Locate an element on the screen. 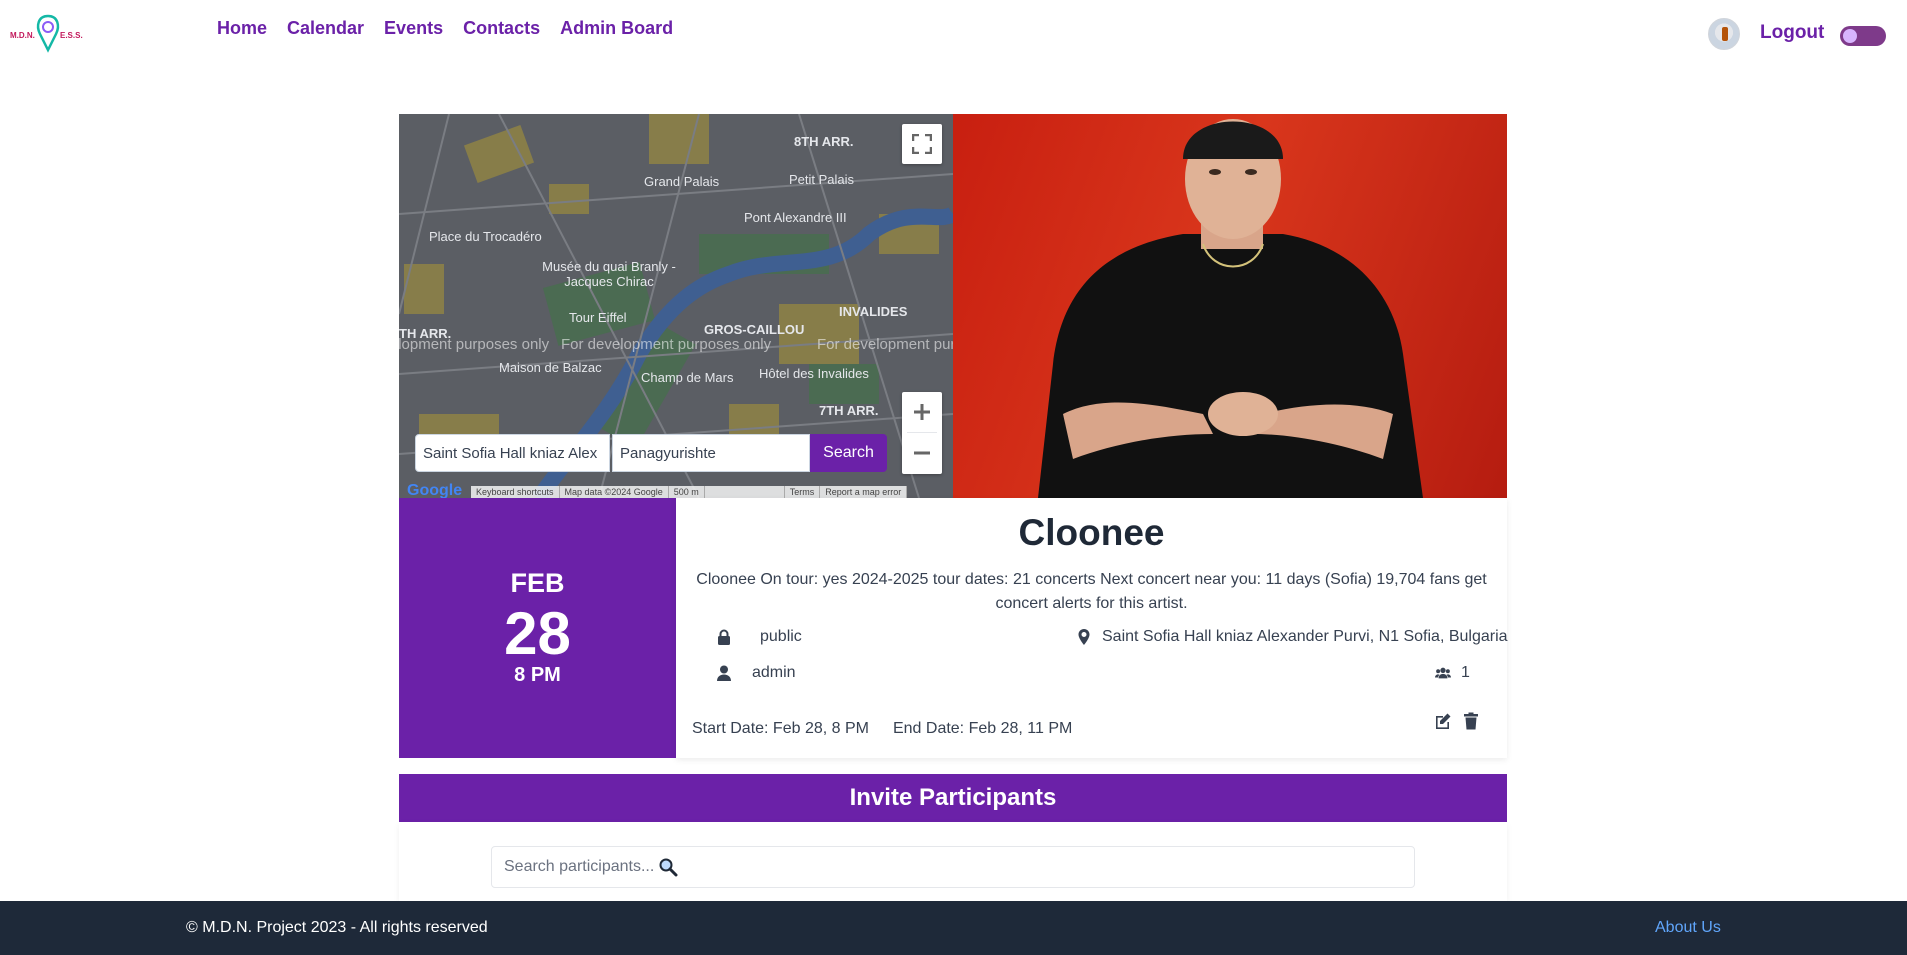  about-us-link: About Us is located at coordinates (1688, 928).